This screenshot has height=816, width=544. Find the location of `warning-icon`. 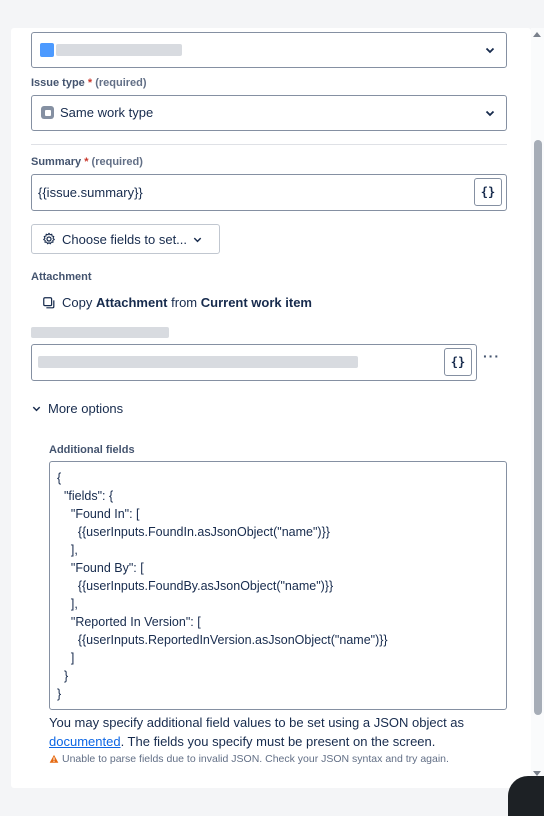

warning-icon is located at coordinates (54, 758).